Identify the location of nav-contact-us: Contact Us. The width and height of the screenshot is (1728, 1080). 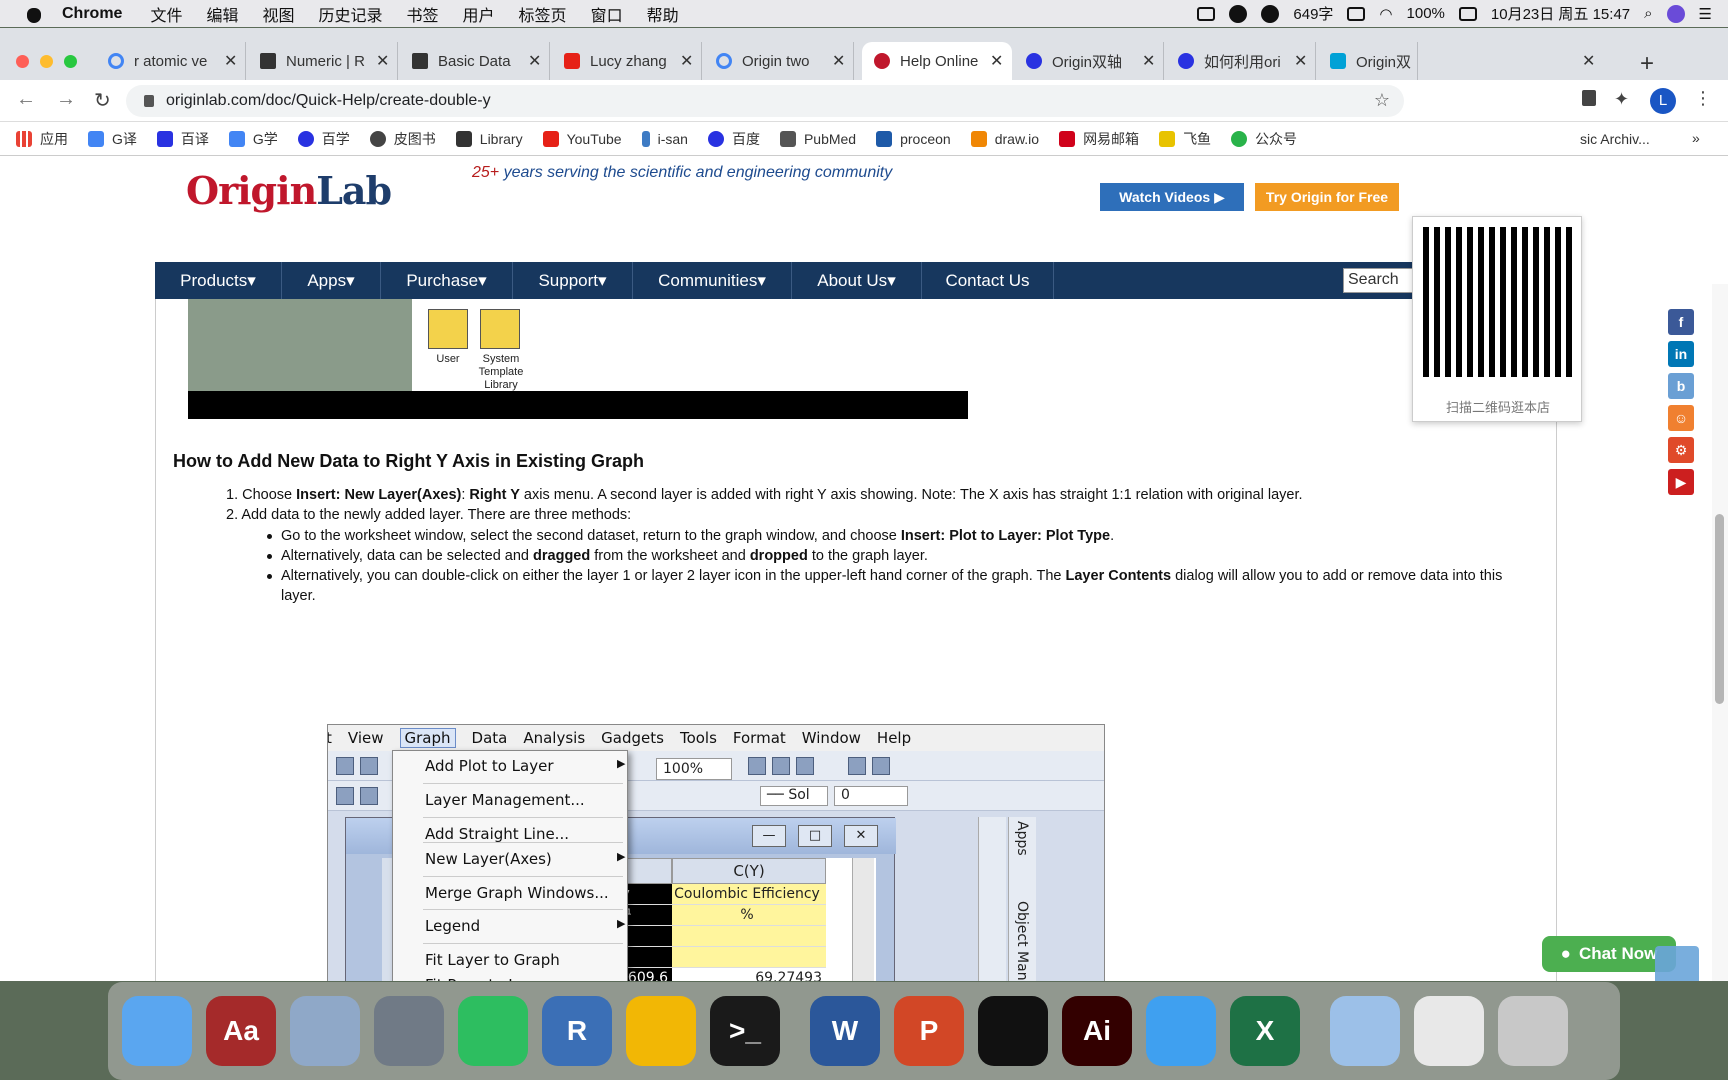
(988, 280).